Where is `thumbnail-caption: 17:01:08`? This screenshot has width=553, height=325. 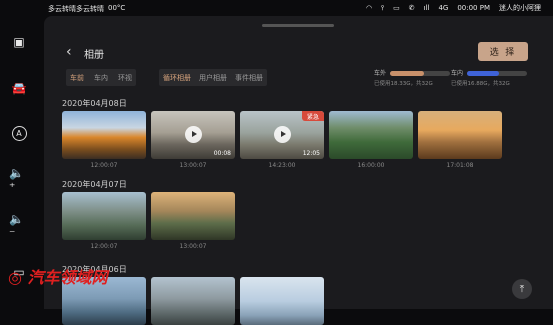 thumbnail-caption: 17:01:08 is located at coordinates (460, 165).